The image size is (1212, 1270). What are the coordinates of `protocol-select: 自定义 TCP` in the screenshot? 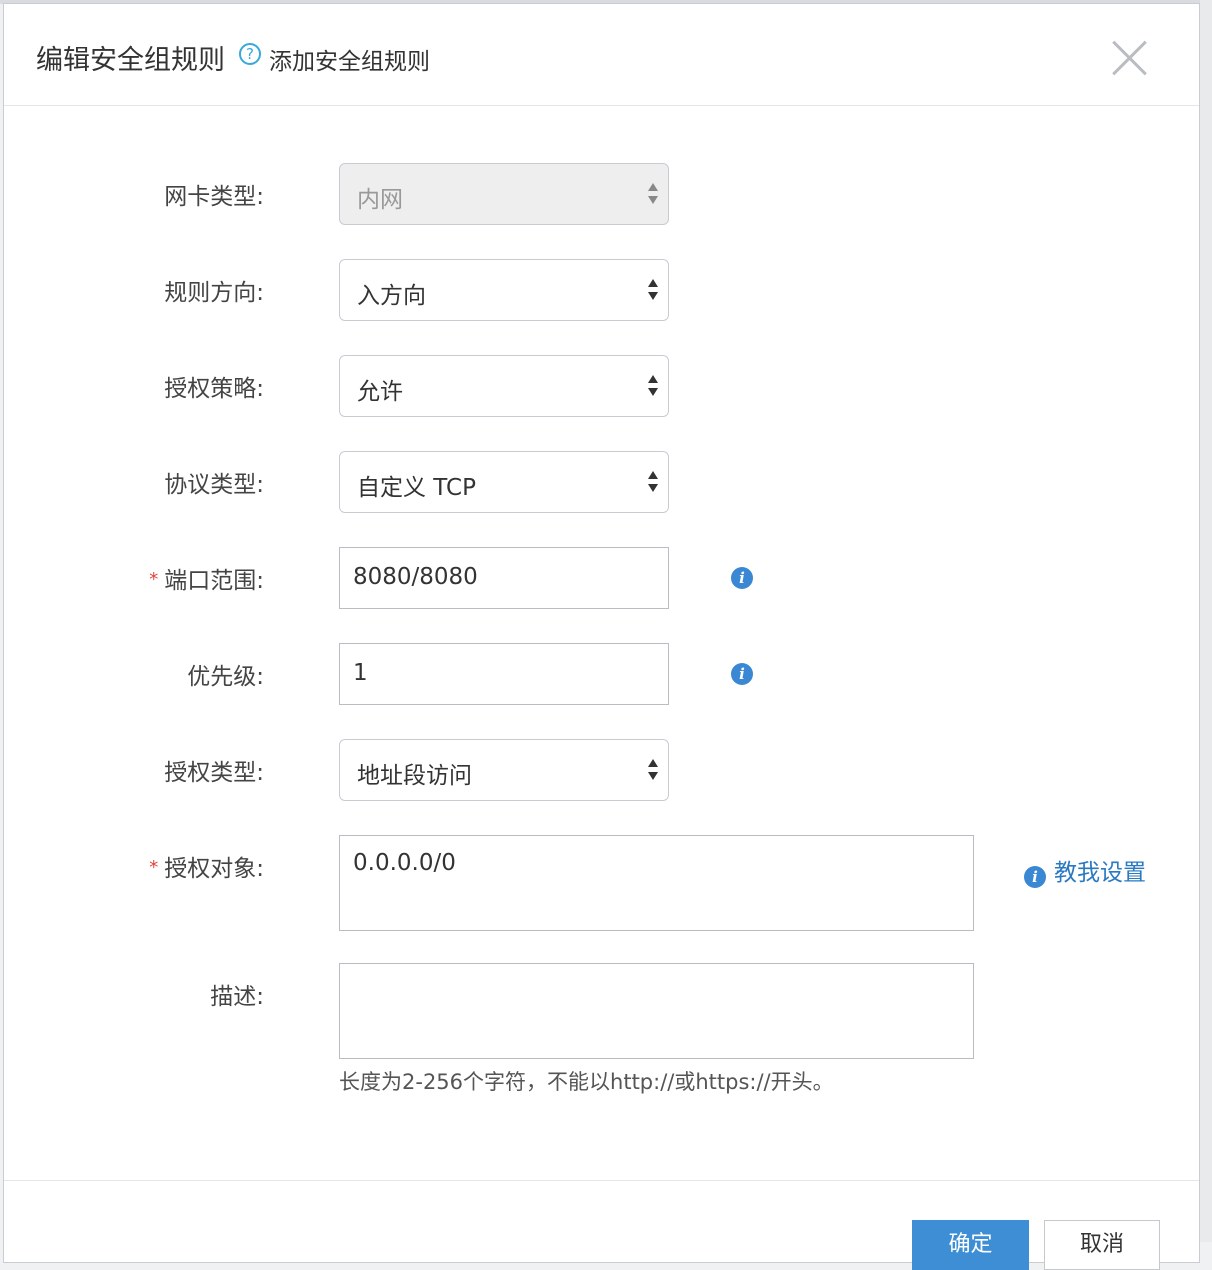 It's located at (504, 482).